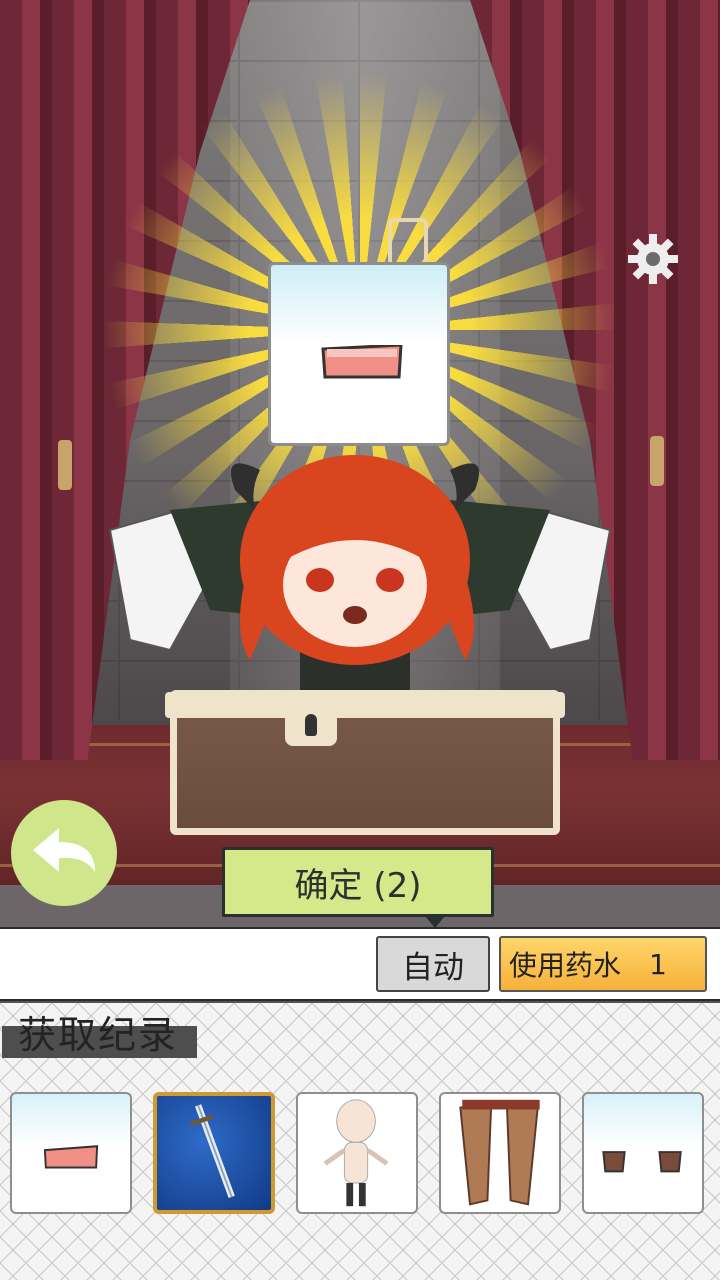 Image resolution: width=720 pixels, height=1280 pixels. I want to click on confirm-button: 确定 (2), so click(358, 882).